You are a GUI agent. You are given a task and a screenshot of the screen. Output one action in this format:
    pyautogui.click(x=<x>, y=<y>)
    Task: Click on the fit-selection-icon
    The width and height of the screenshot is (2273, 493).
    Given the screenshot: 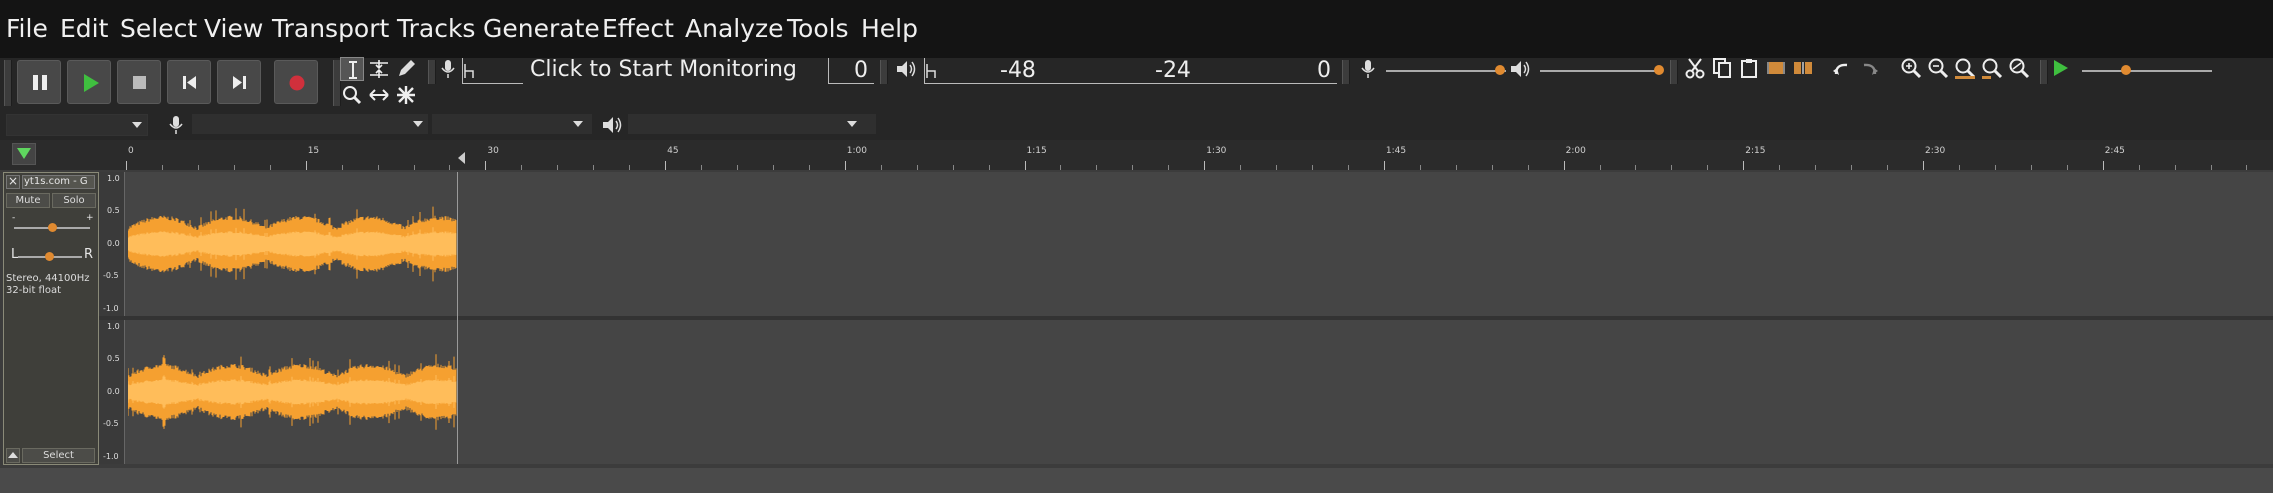 What is the action you would take?
    pyautogui.click(x=1965, y=68)
    